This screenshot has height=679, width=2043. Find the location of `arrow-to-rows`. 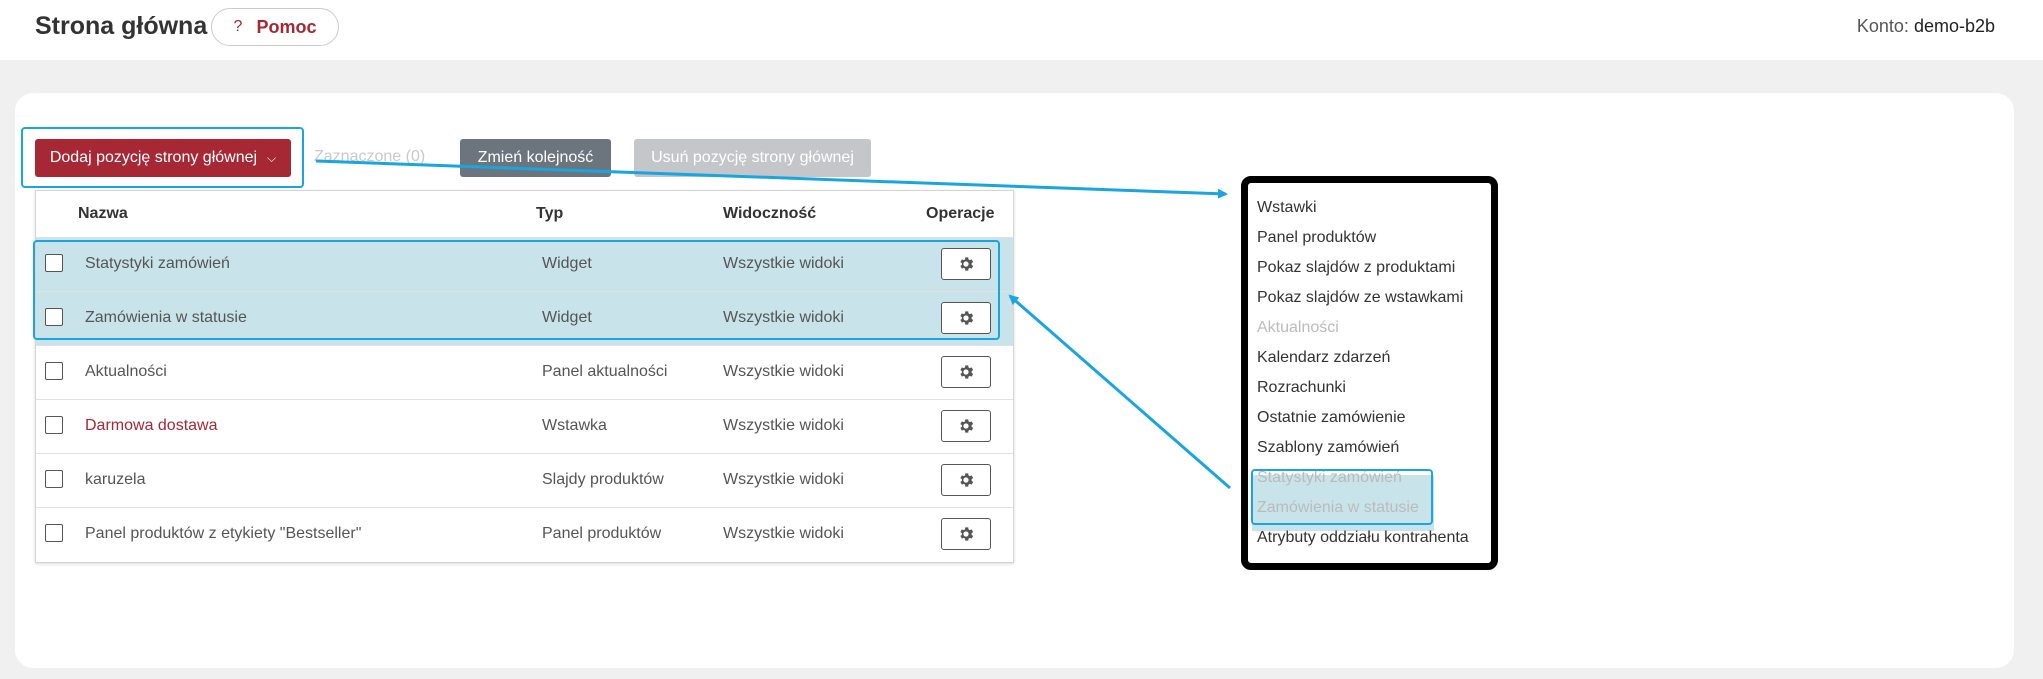

arrow-to-rows is located at coordinates (1119, 392).